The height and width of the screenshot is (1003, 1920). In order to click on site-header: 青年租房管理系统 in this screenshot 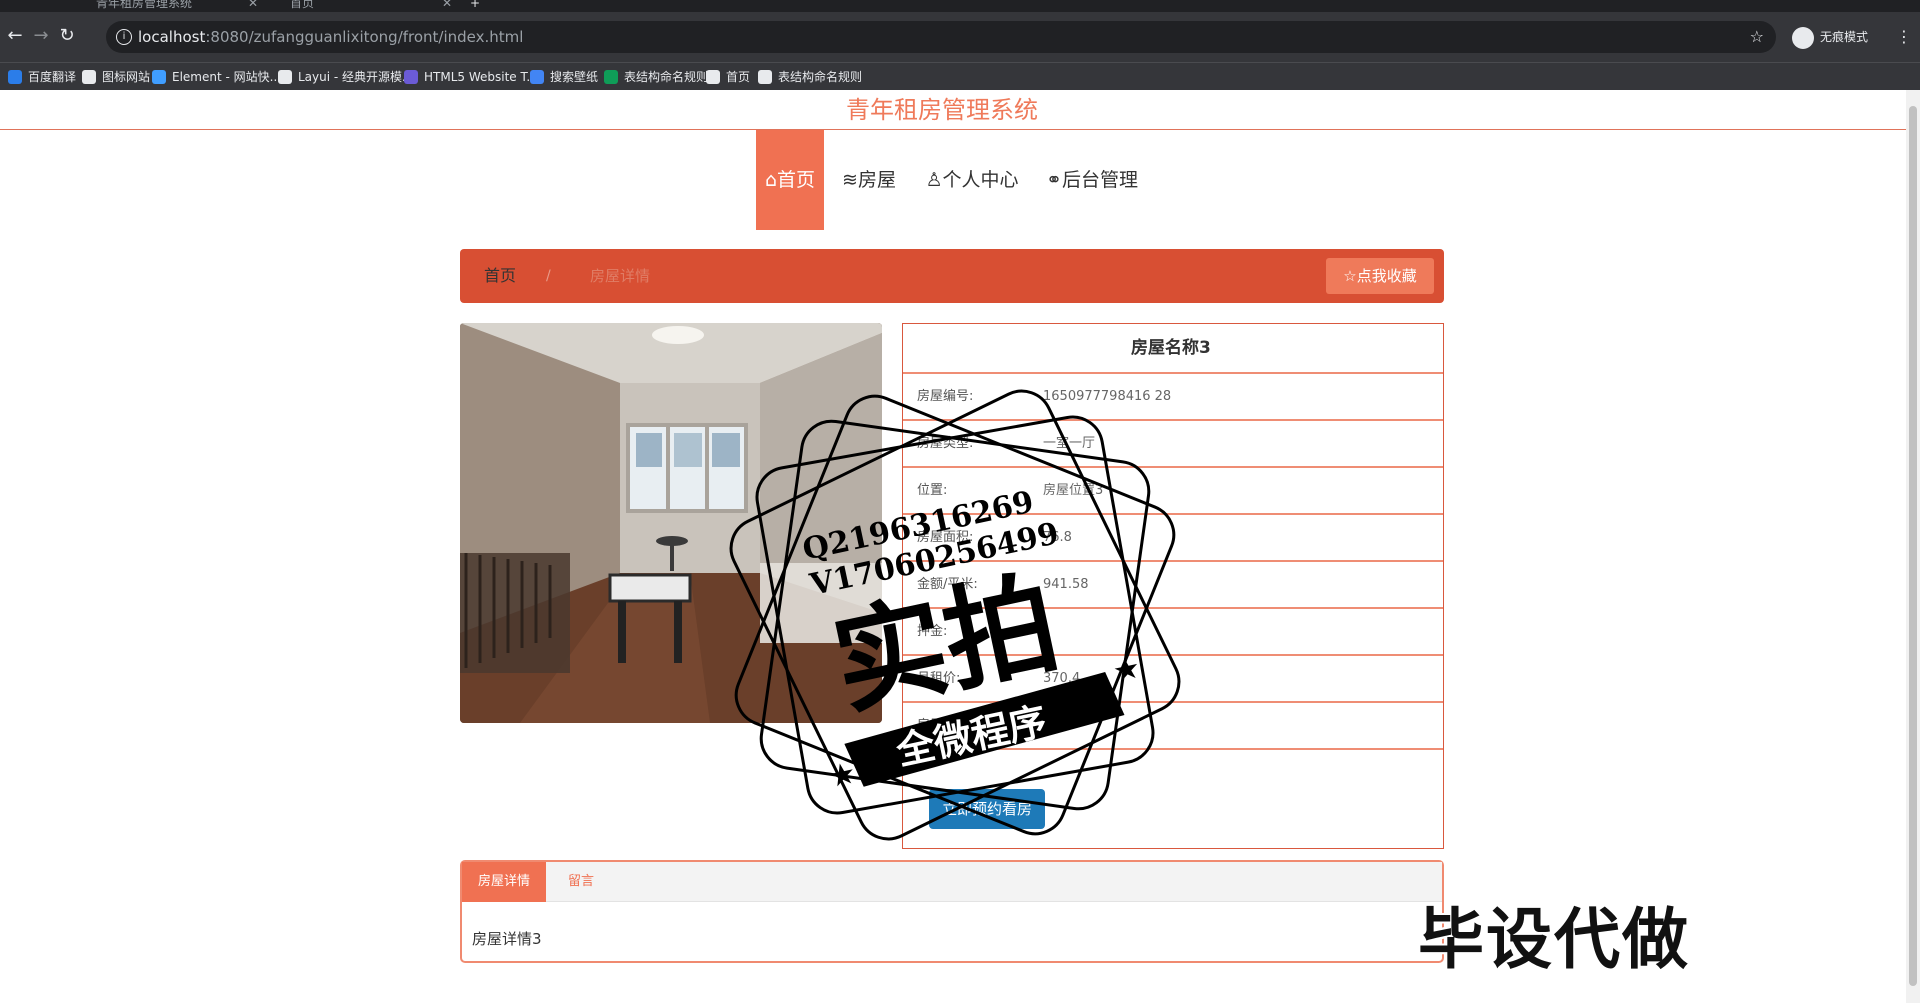, I will do `click(960, 110)`.